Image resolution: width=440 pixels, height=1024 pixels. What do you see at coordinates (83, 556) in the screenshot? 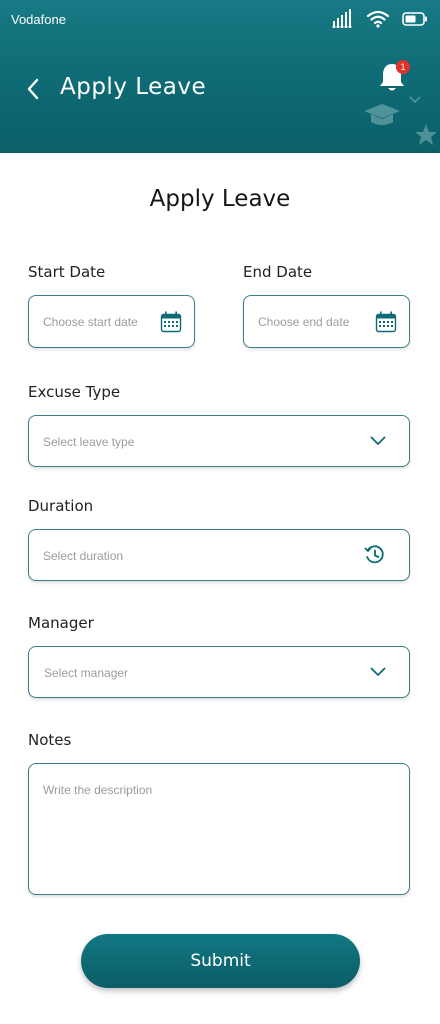
I see `duration-placeholder: Select duration` at bounding box center [83, 556].